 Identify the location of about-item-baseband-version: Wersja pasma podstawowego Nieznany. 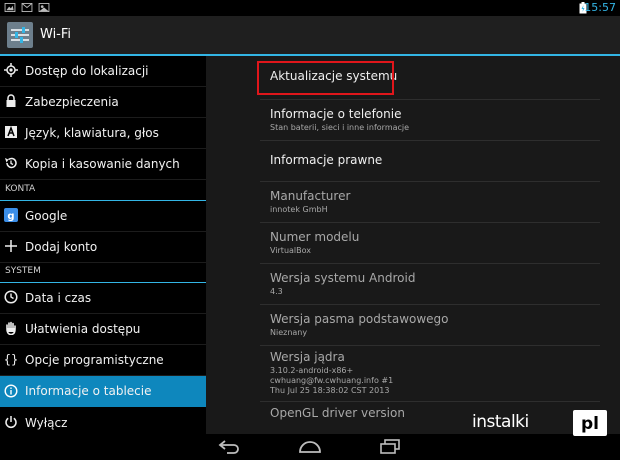
(430, 325).